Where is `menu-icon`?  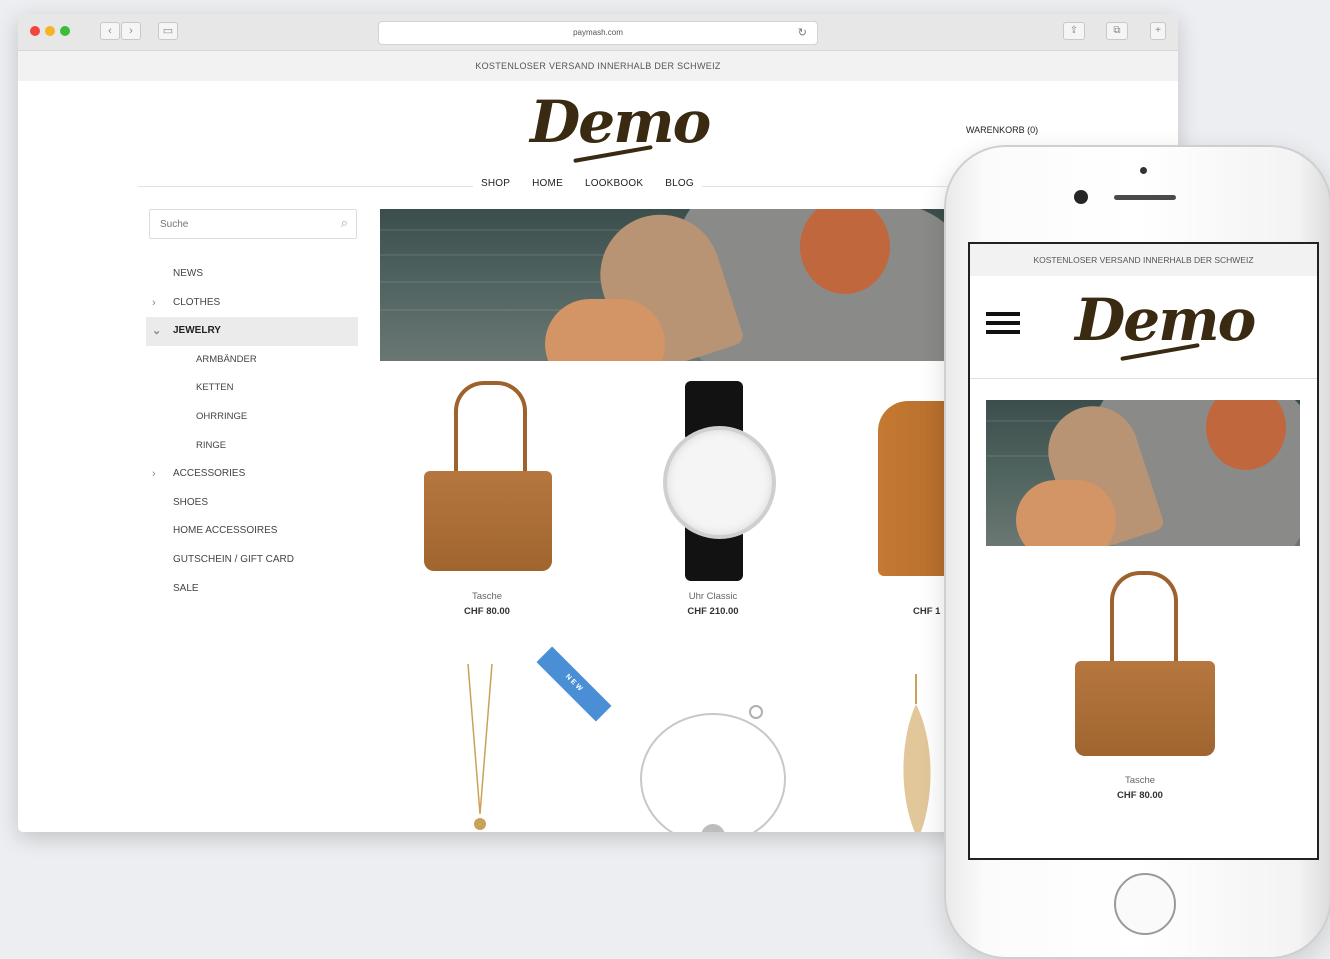 menu-icon is located at coordinates (1003, 325).